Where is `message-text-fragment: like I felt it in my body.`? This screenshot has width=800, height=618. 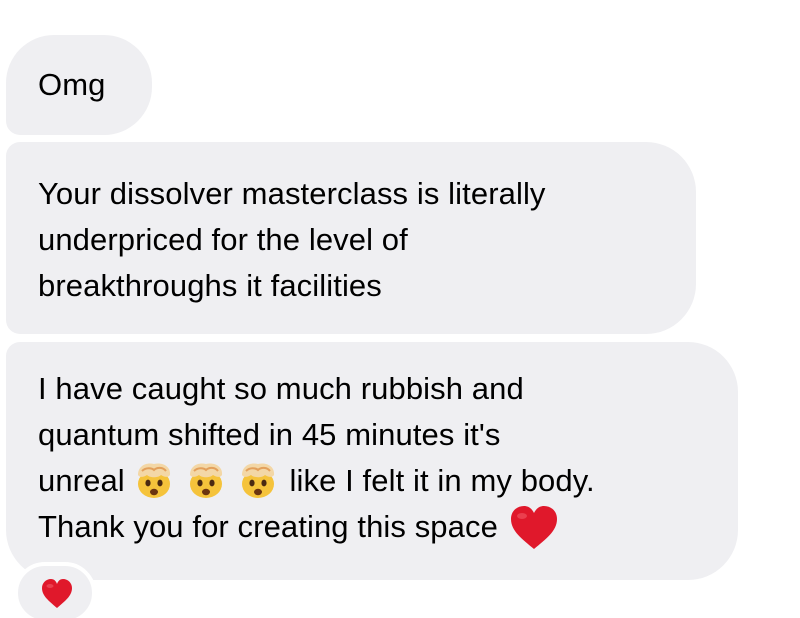
message-text-fragment: like I felt it in my body. is located at coordinates (442, 480).